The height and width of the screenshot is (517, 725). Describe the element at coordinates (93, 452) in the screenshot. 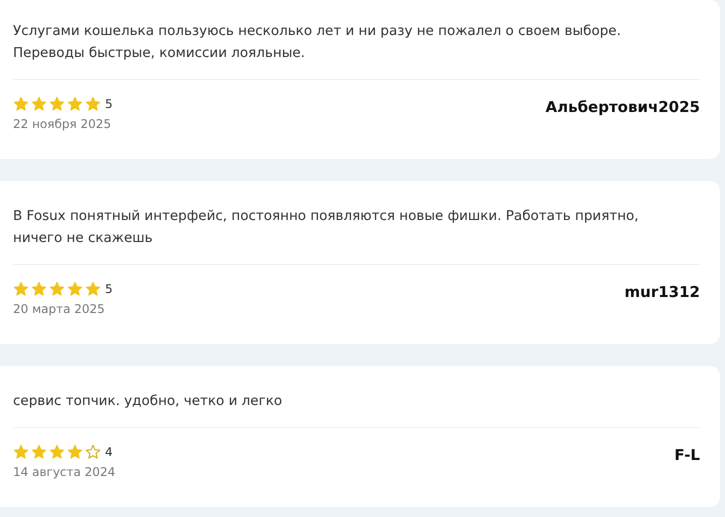

I see `empty-star-icon` at that location.